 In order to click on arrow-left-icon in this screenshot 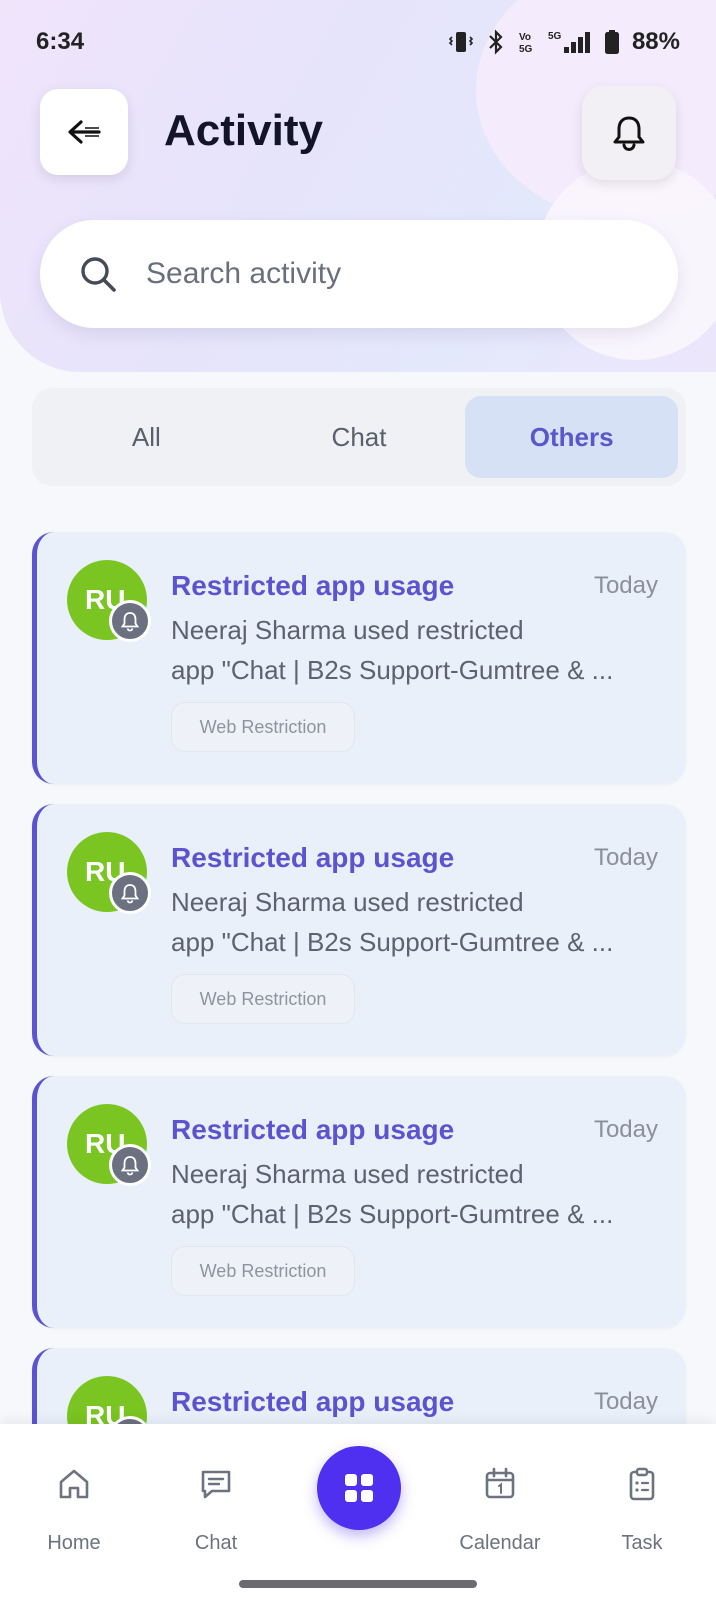, I will do `click(84, 132)`.